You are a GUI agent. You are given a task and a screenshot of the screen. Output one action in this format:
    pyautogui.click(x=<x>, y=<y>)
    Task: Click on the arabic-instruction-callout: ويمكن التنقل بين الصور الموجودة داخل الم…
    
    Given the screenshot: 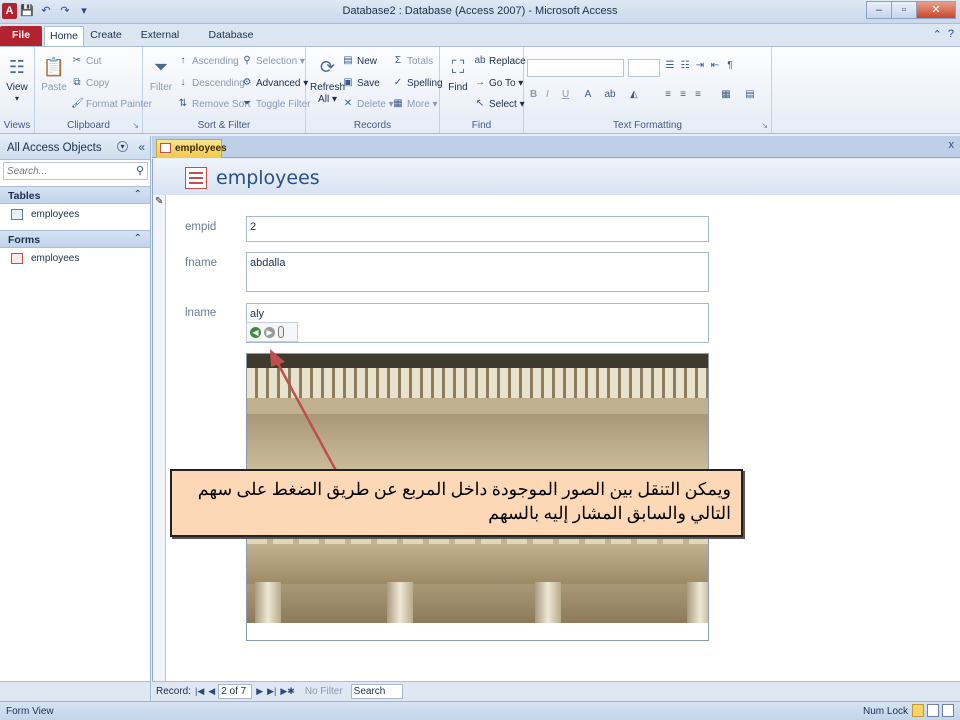 What is the action you would take?
    pyautogui.click(x=456, y=503)
    